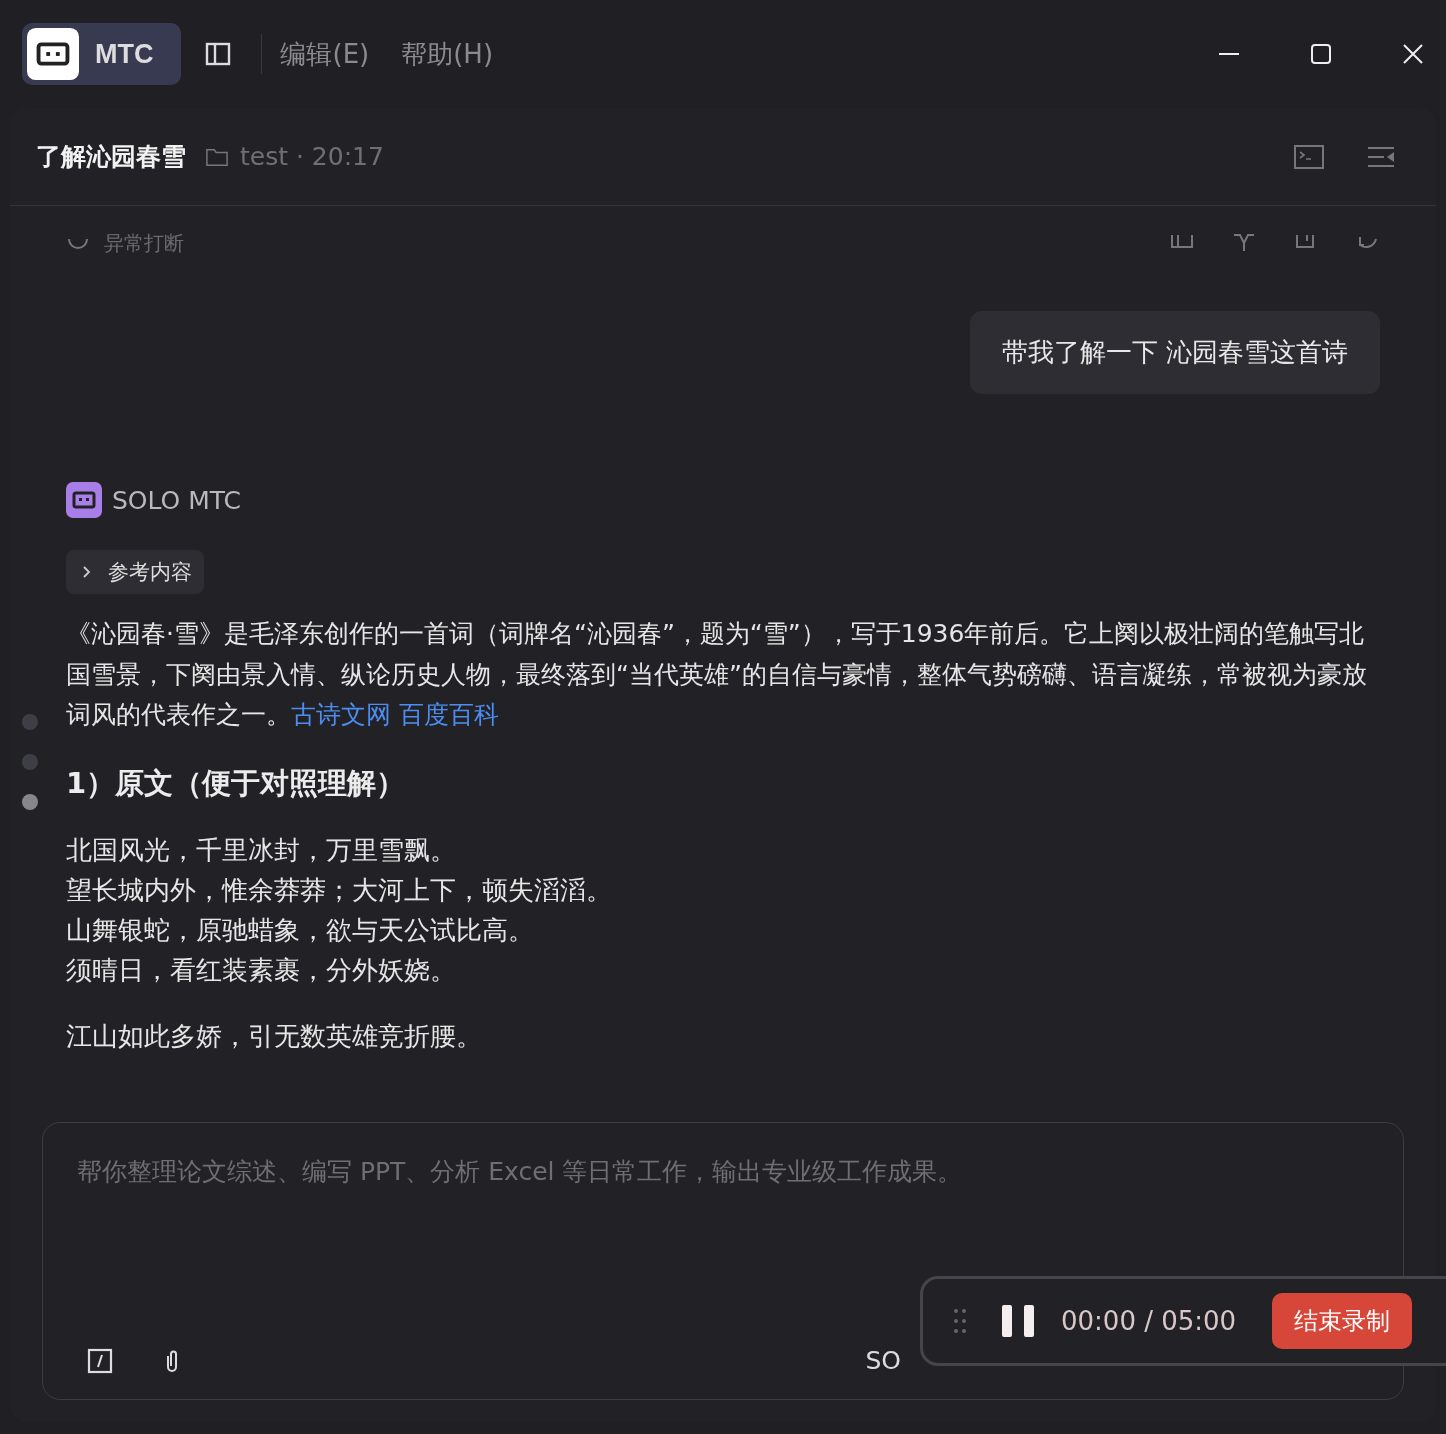  Describe the element at coordinates (300, 930) in the screenshot. I see `poem-line: 山舞银蛇，原驰蜡象，欲与天公试比高。` at that location.